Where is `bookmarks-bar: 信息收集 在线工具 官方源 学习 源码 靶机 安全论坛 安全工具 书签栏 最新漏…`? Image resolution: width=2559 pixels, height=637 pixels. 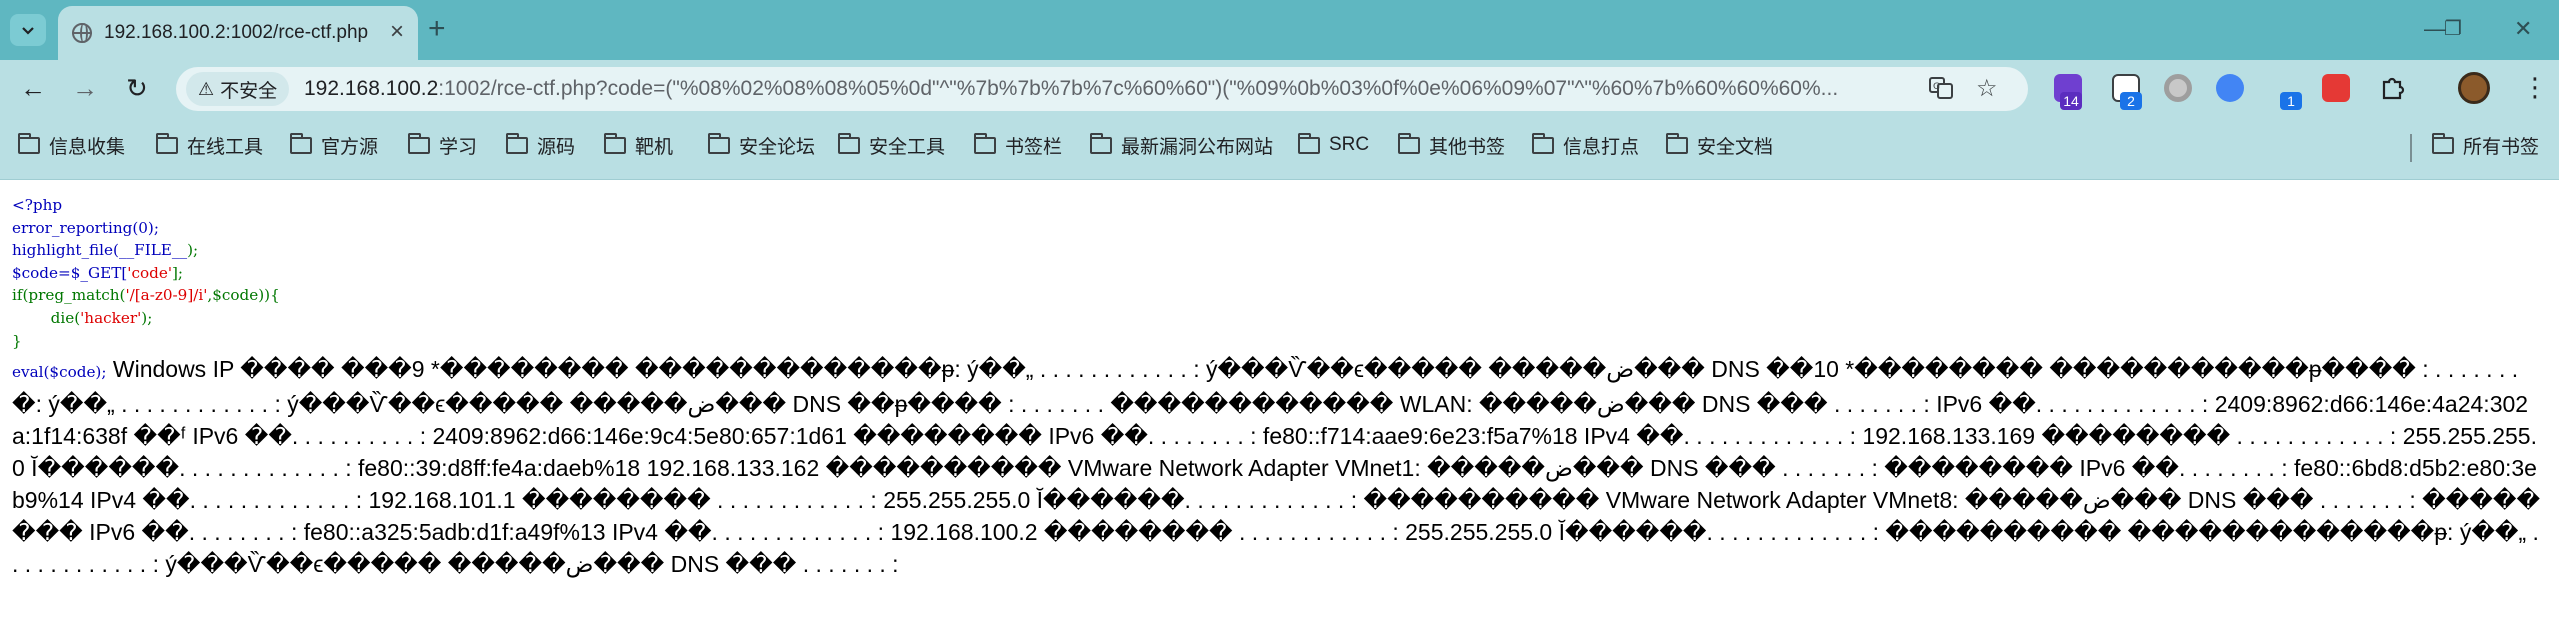 bookmarks-bar: 信息收集 在线工具 官方源 学习 源码 靶机 安全论坛 安全工具 书签栏 最新漏… is located at coordinates (1279, 148).